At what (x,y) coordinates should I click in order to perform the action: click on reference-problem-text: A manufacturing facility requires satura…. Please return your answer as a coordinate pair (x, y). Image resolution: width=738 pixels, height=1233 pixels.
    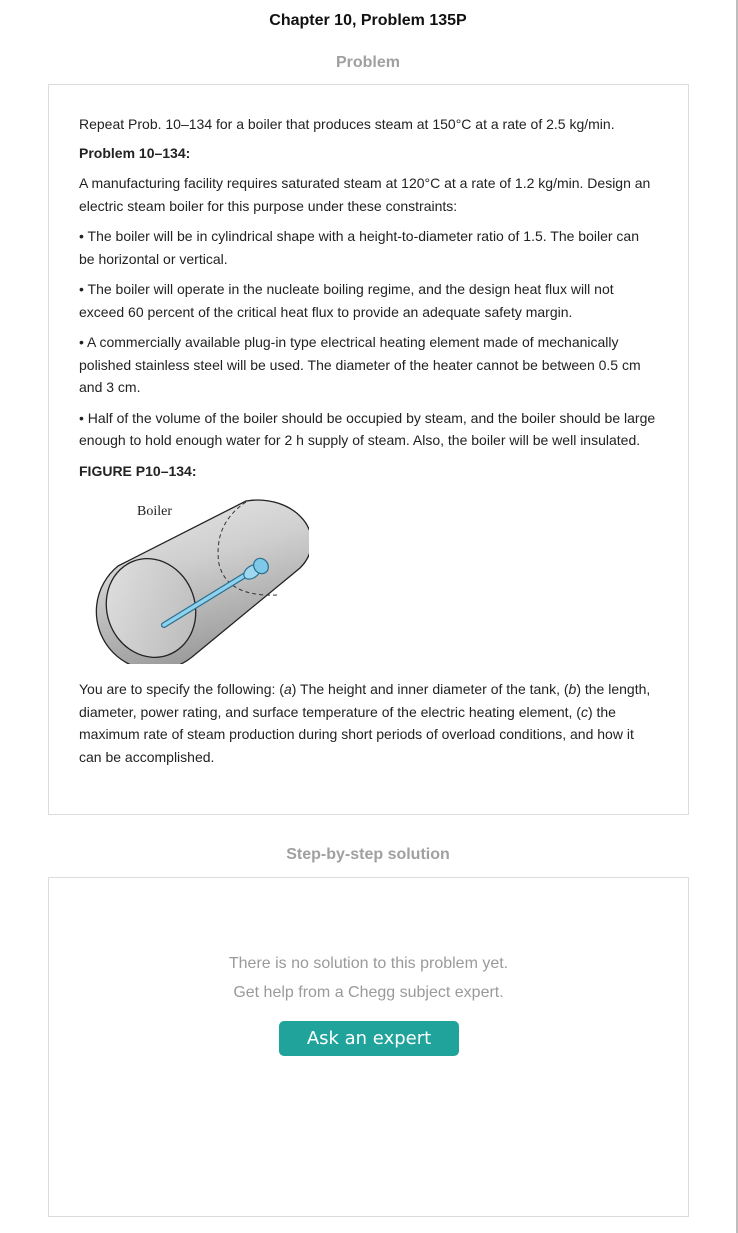
    Looking at the image, I should click on (365, 194).